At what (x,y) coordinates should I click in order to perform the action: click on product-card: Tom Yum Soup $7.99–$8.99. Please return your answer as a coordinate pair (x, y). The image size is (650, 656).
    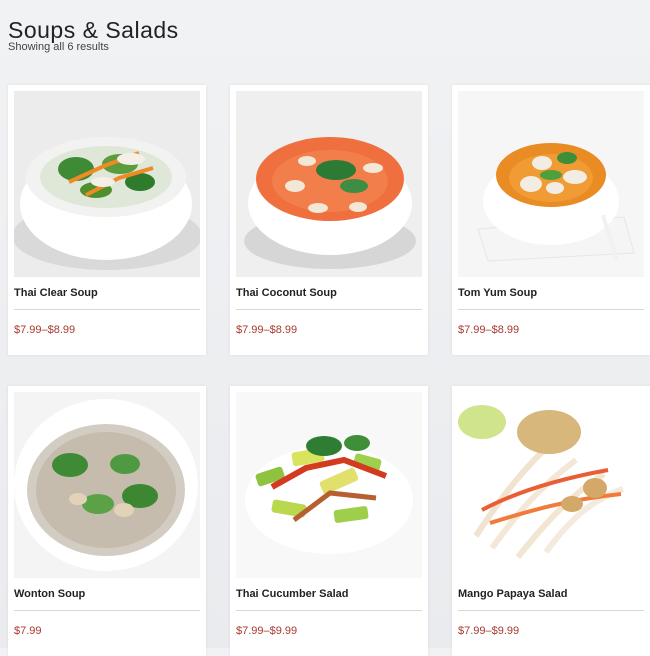
    Looking at the image, I should click on (551, 220).